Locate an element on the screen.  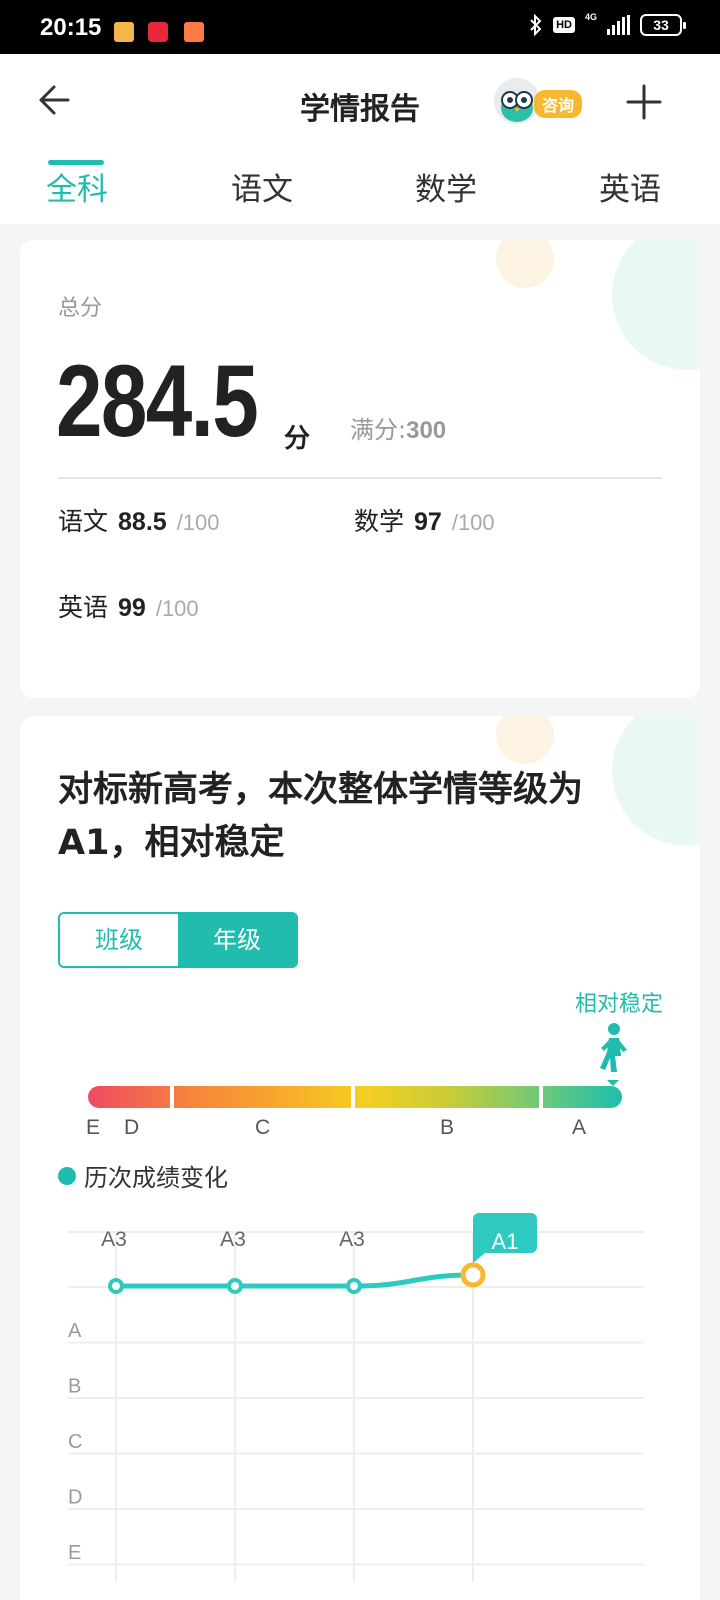
total-score-unit: 分 is located at coordinates (297, 439).